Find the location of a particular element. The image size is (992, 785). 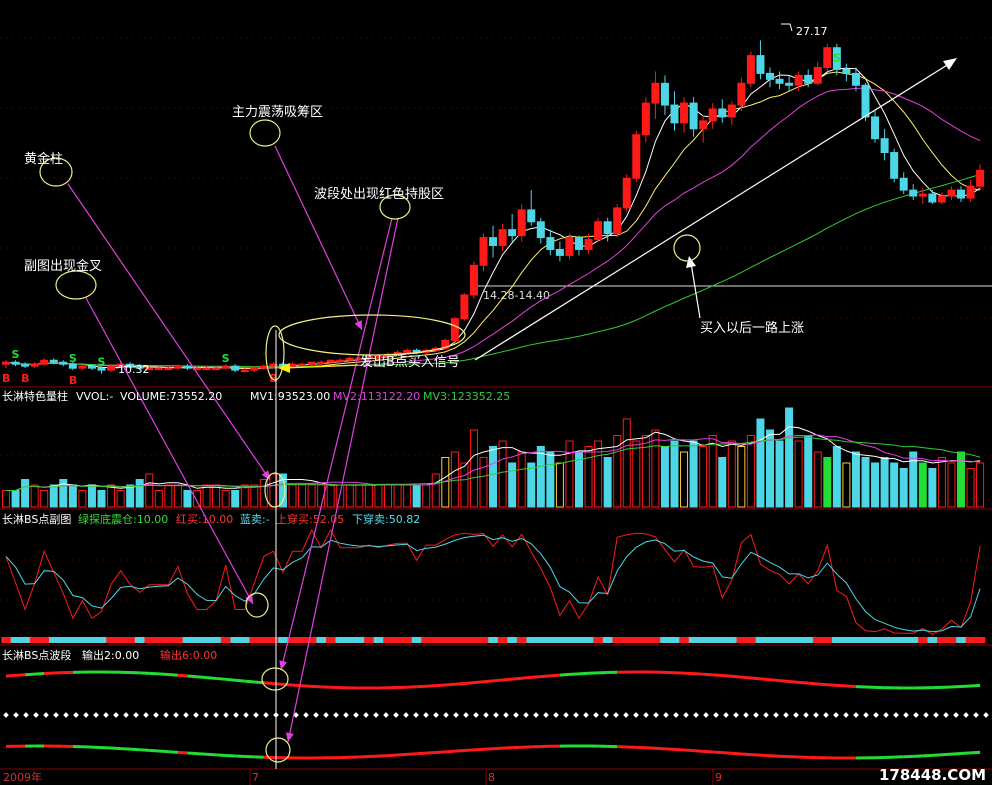

oscillator-fast-line is located at coordinates (493, 582).